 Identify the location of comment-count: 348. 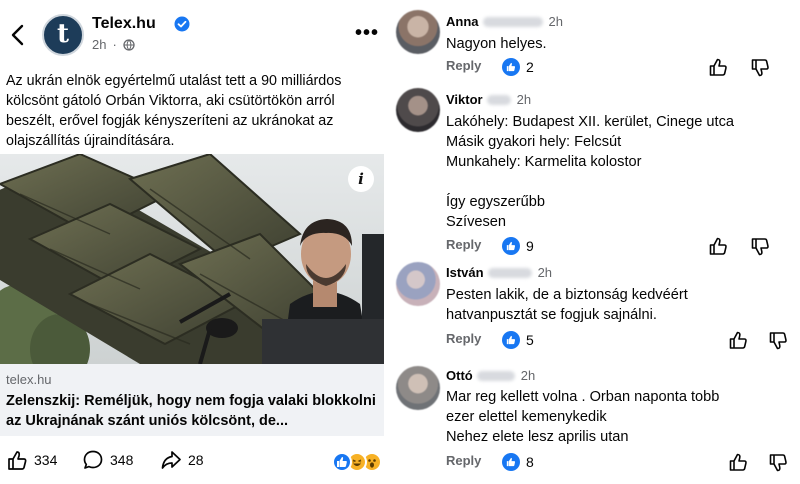
(122, 460).